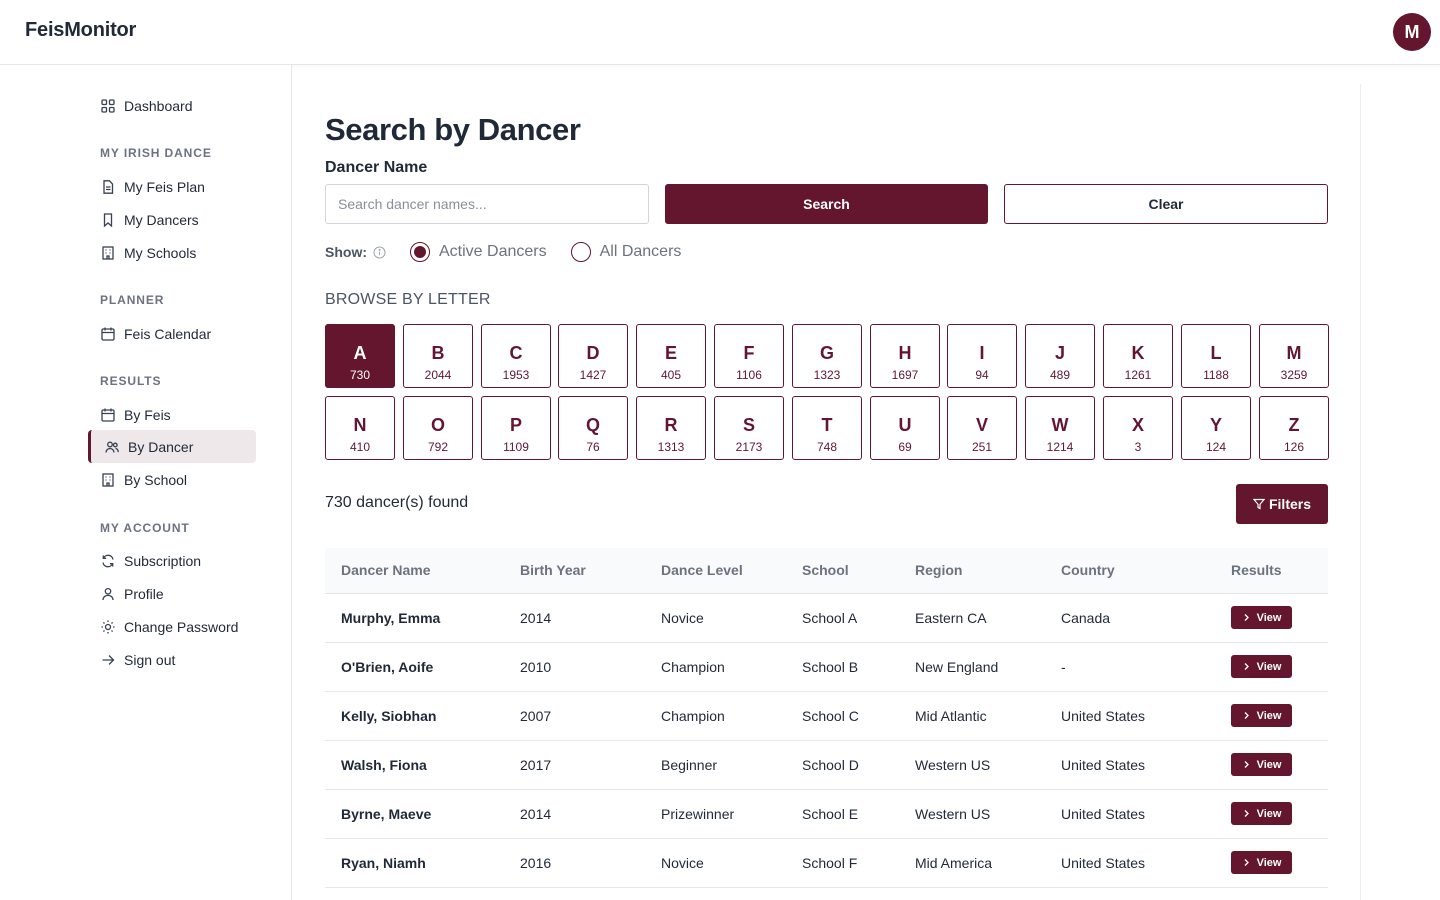  What do you see at coordinates (493, 251) in the screenshot?
I see `radio-label: Active Dancers` at bounding box center [493, 251].